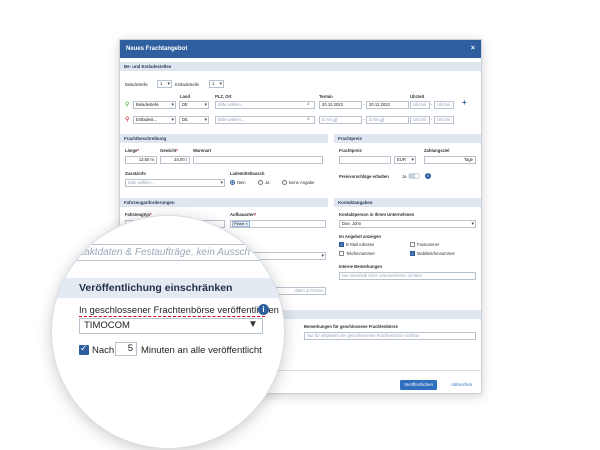  Describe the element at coordinates (418, 385) in the screenshot. I see `publish-button: Veröffentlichen` at that location.